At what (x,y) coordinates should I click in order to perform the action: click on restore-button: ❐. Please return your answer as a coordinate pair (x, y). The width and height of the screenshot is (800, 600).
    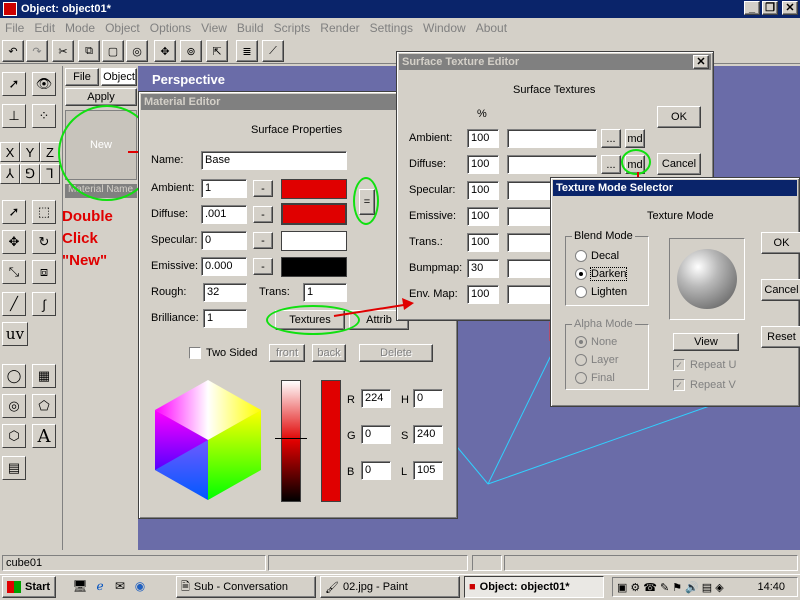
    Looking at the image, I should click on (770, 8).